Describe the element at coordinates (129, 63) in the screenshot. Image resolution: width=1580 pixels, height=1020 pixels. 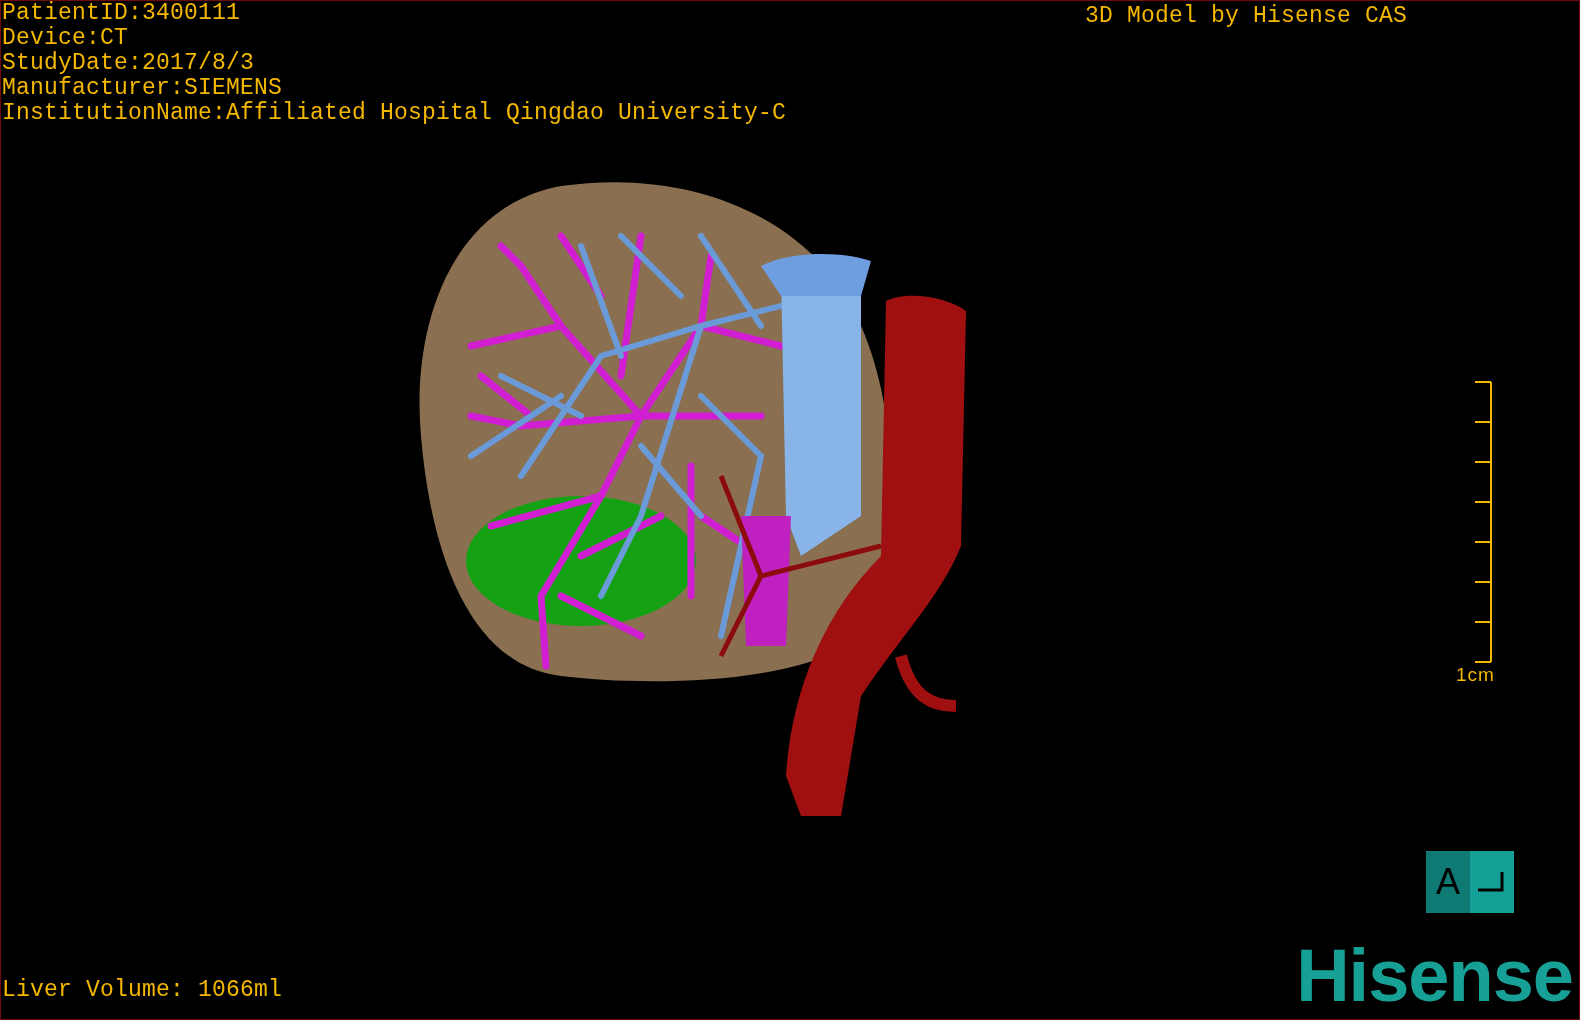
I see `patient-info-text: StudyDate:2017/8/3` at that location.